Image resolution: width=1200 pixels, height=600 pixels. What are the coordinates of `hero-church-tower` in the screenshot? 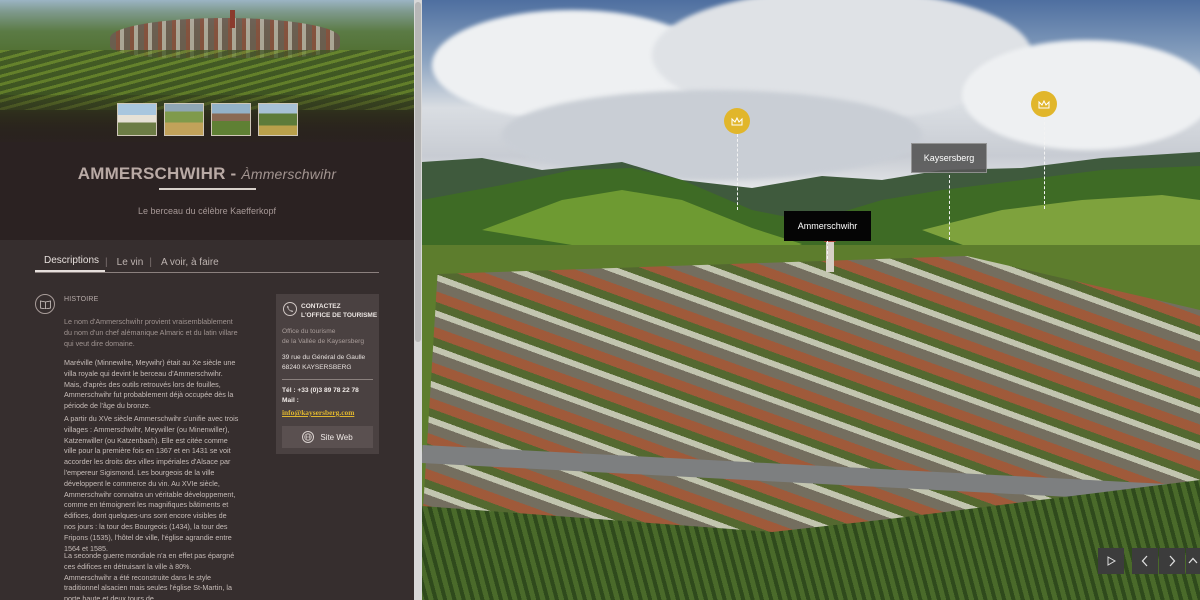 It's located at (232, 19).